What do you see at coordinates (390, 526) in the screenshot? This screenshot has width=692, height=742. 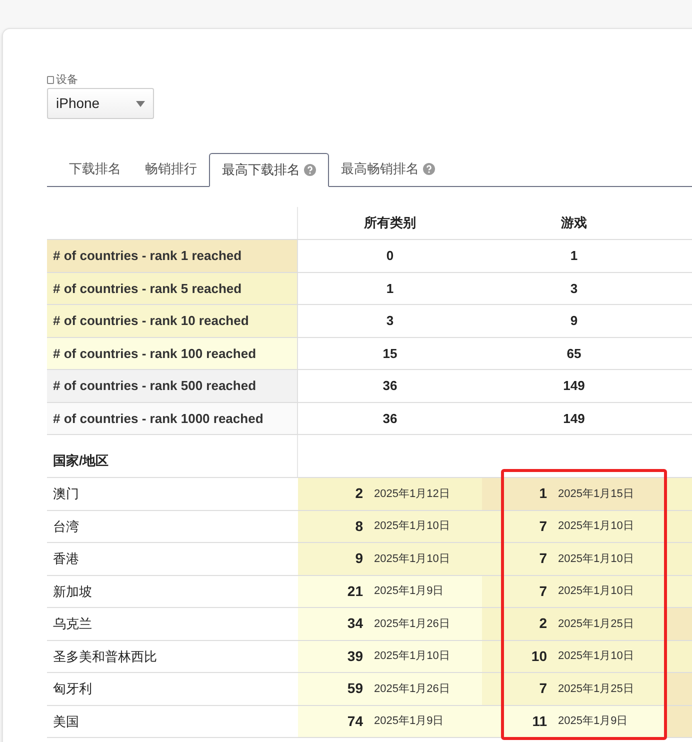 I see `rank-cell: 8 2025年1月10日` at bounding box center [390, 526].